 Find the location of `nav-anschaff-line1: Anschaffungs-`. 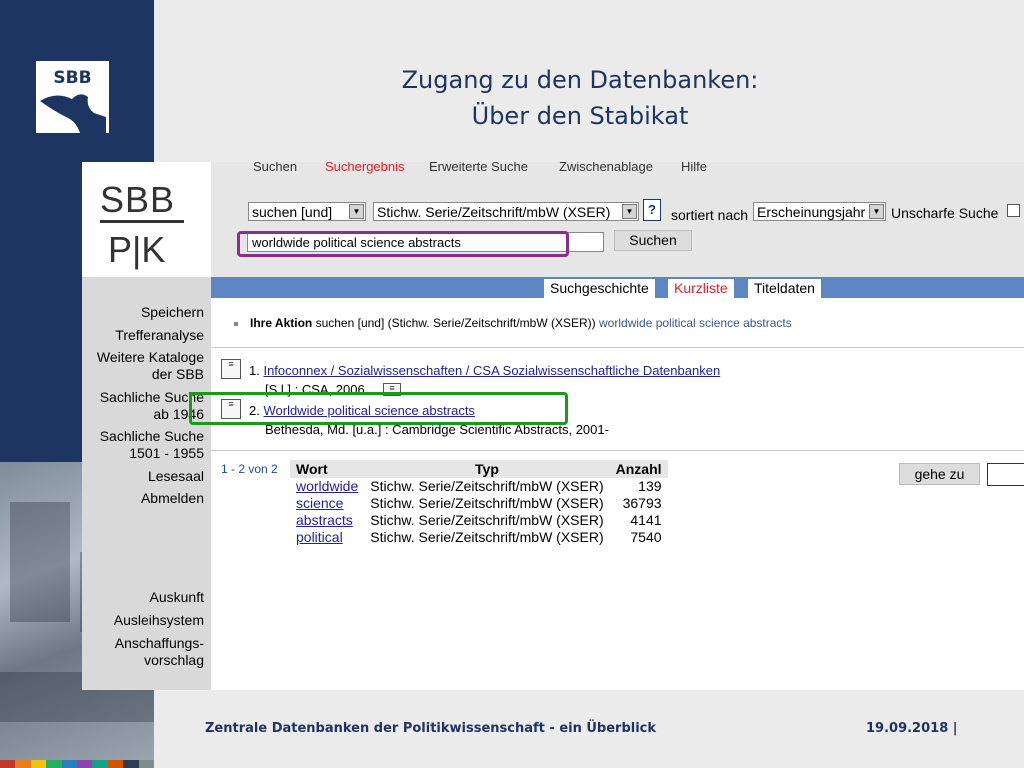

nav-anschaff-line1: Anschaffungs- is located at coordinates (159, 643).